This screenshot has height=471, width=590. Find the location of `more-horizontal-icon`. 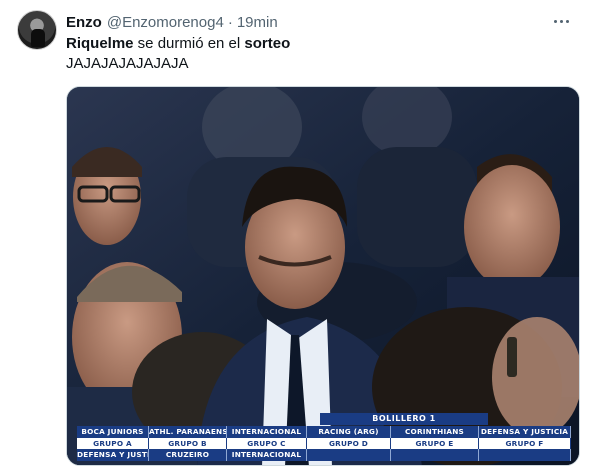

more-horizontal-icon is located at coordinates (561, 21).